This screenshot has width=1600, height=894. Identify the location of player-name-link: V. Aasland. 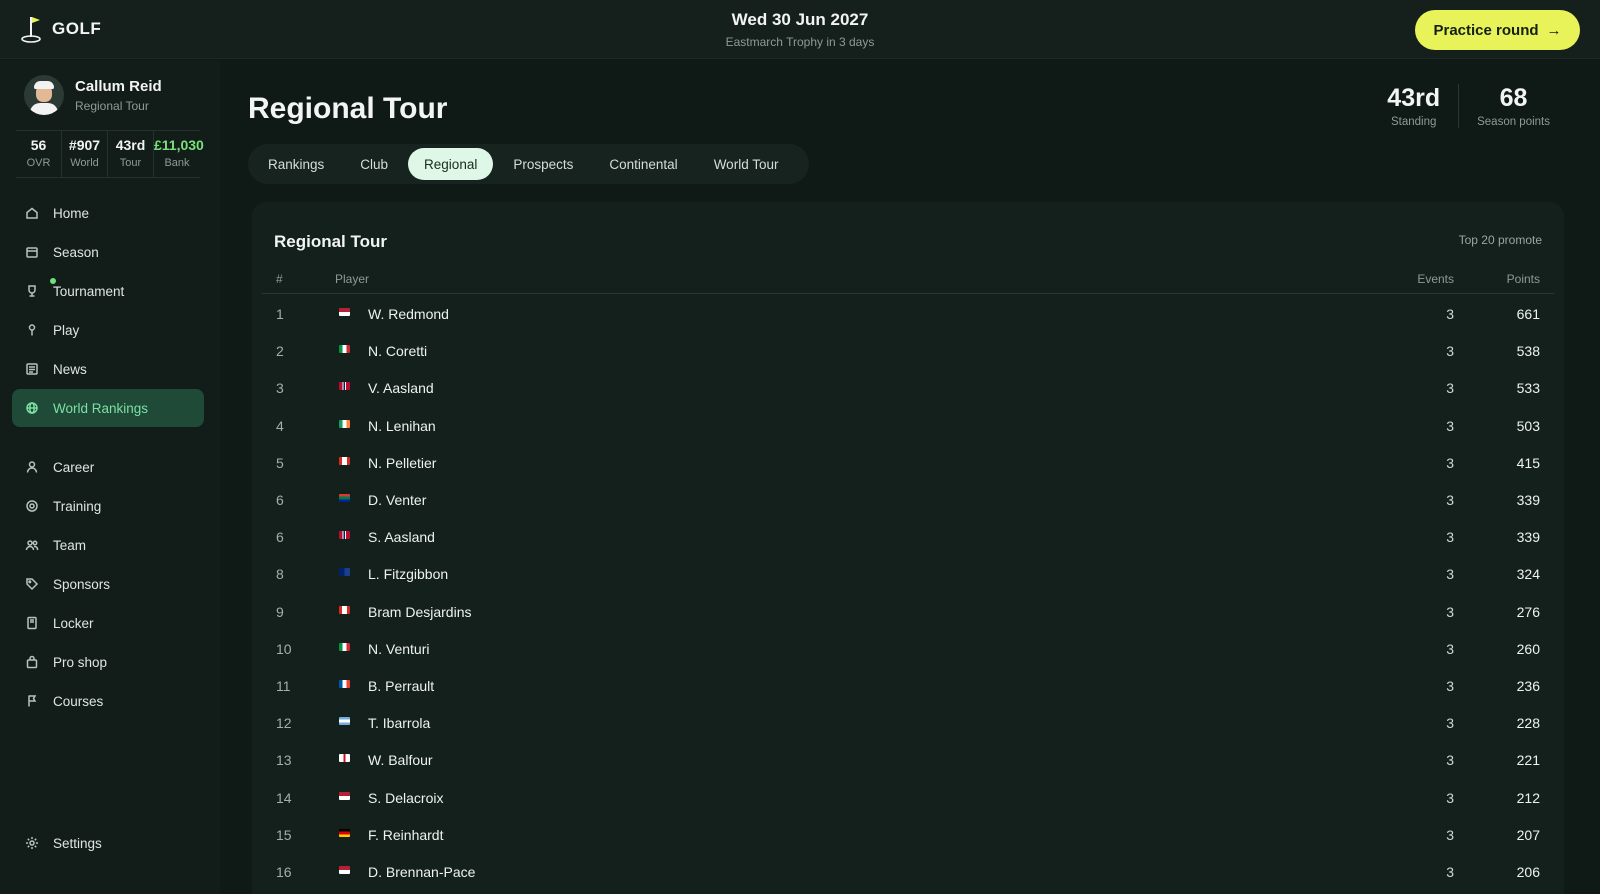
(401, 388).